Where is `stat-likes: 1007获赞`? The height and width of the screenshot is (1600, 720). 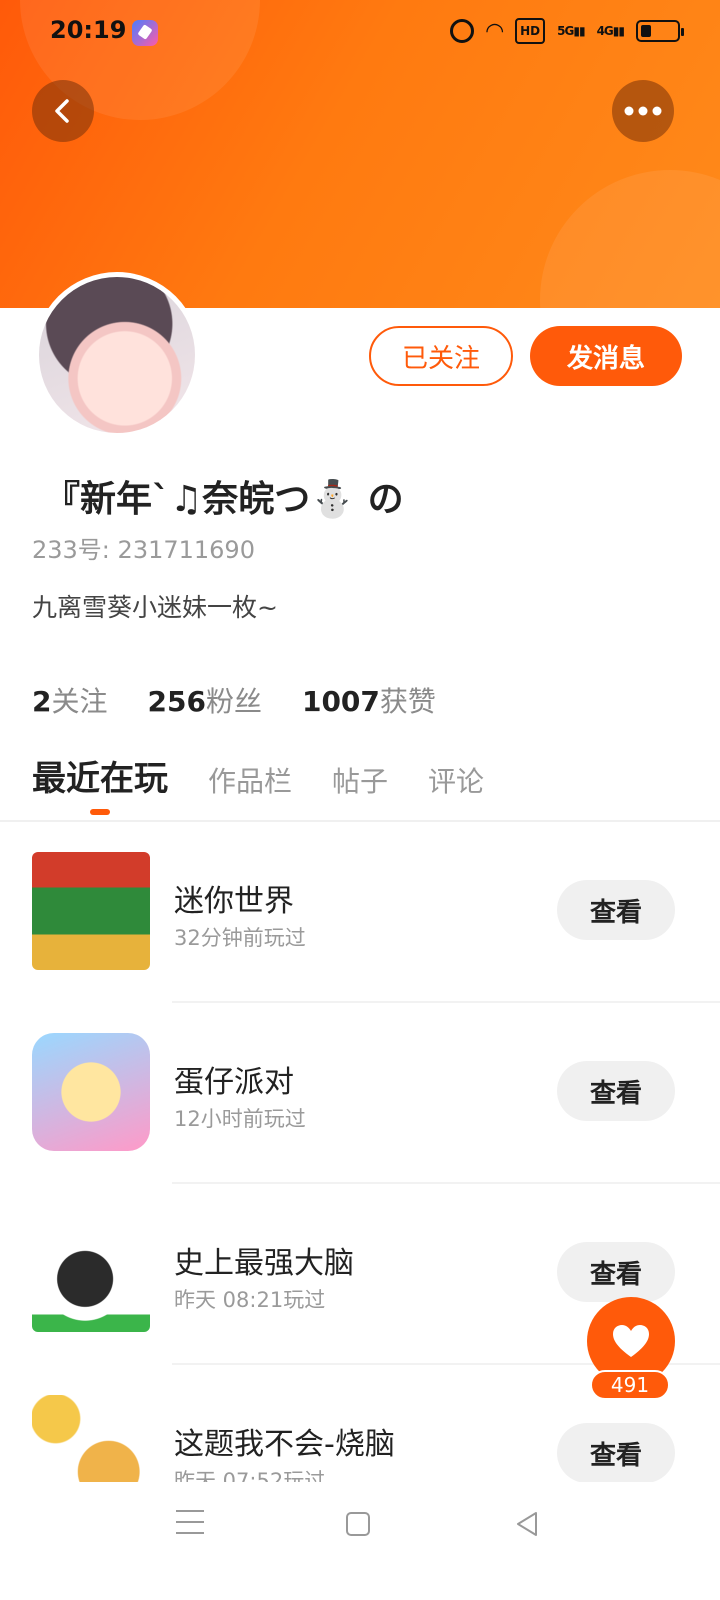
stat-likes: 1007获赞 is located at coordinates (369, 700).